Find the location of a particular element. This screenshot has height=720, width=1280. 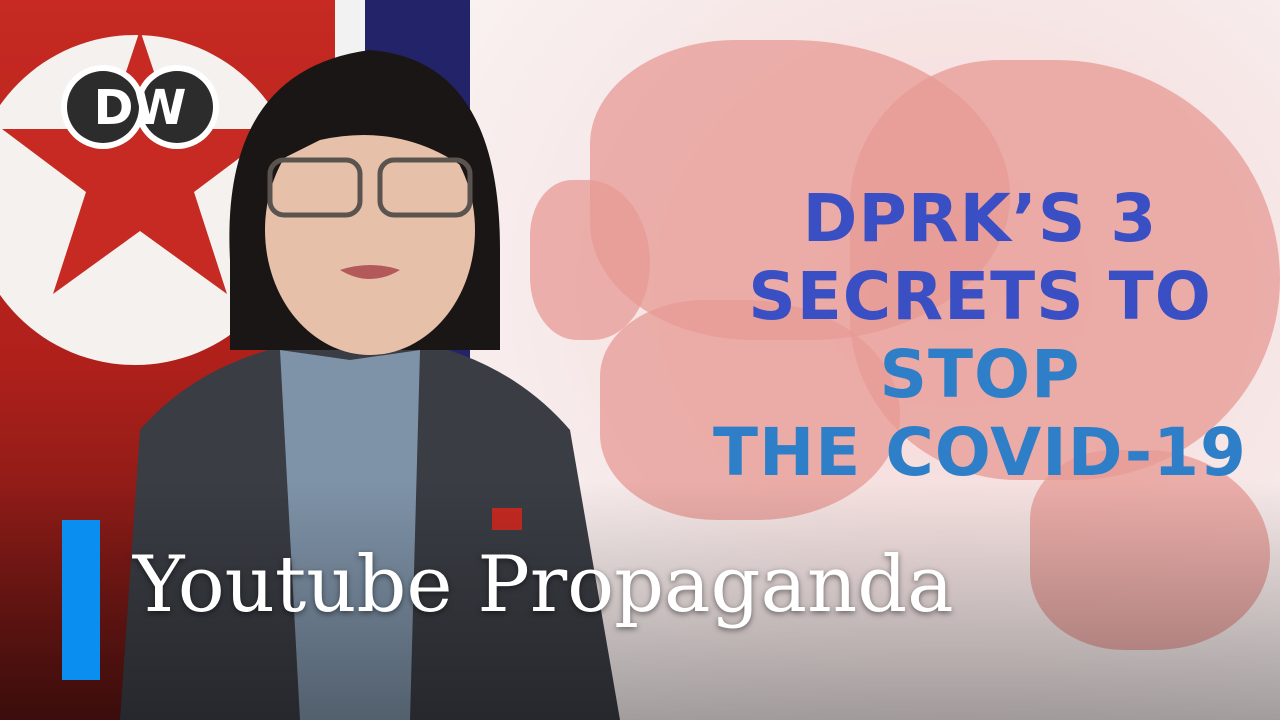

caption-title: Youtube Propaganda is located at coordinates (543, 585).